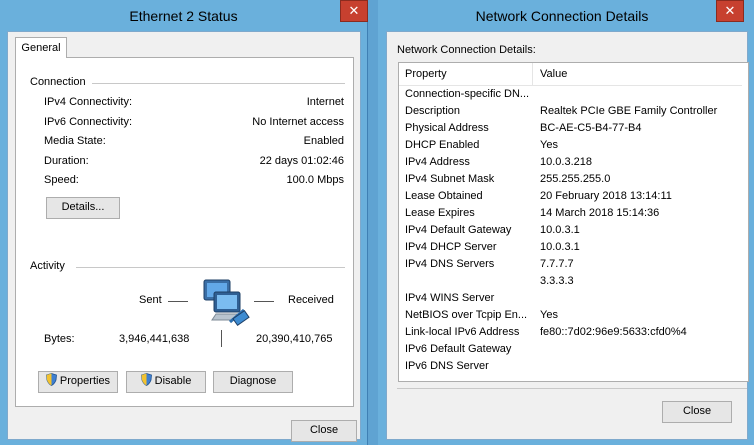 The image size is (754, 445). Describe the element at coordinates (298, 122) in the screenshot. I see `ipv6-connectivity-value: No Internet access` at that location.